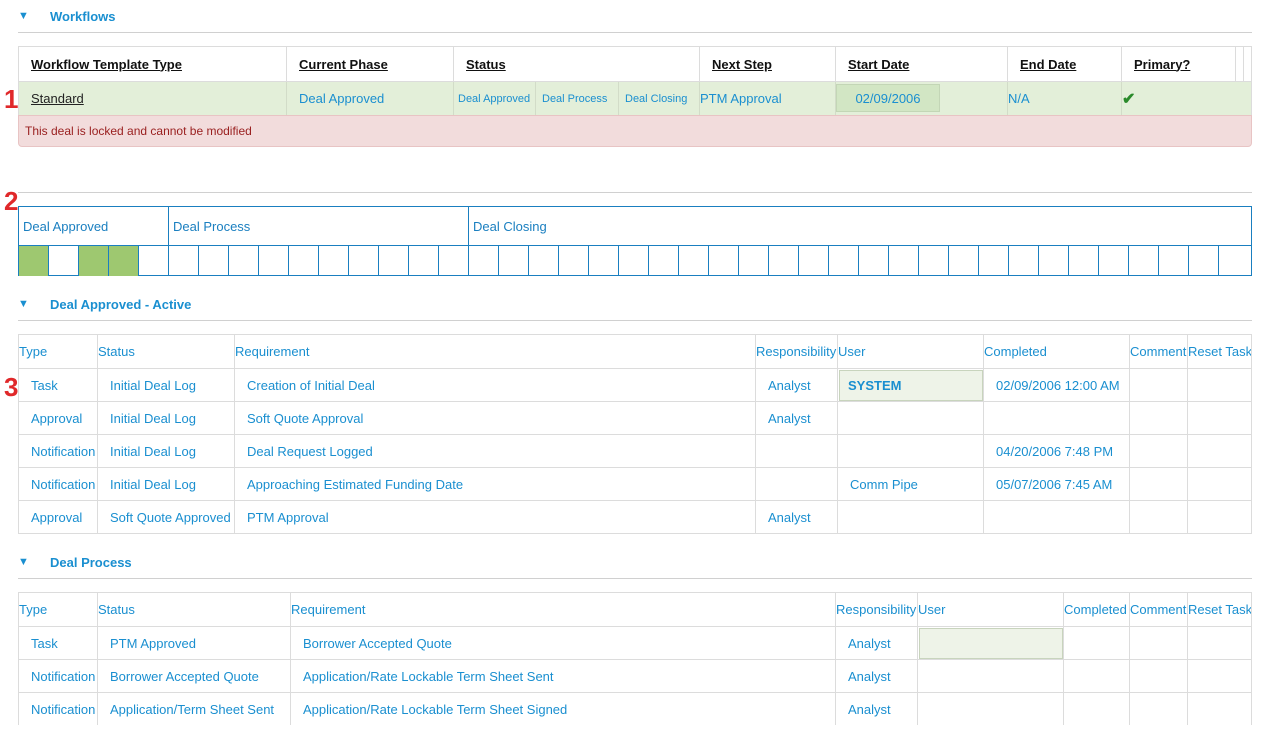 The height and width of the screenshot is (732, 1264). What do you see at coordinates (576, 64) in the screenshot?
I see `header-status: Status` at bounding box center [576, 64].